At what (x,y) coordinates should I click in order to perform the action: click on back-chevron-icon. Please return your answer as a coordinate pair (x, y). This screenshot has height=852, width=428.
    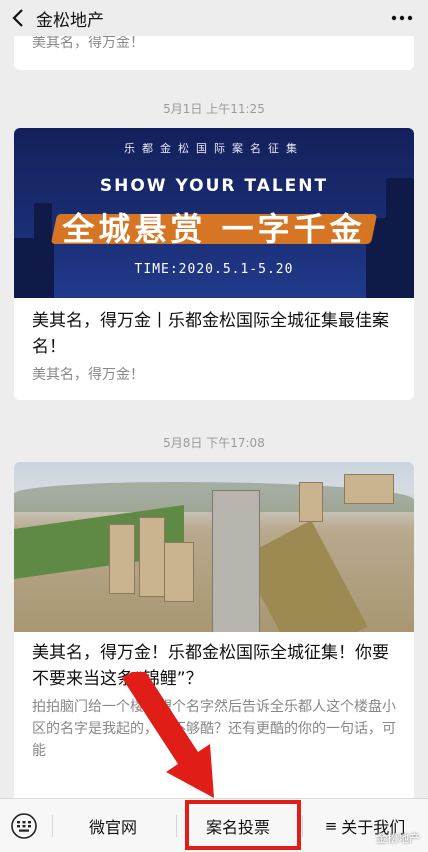
    Looking at the image, I should click on (18, 18).